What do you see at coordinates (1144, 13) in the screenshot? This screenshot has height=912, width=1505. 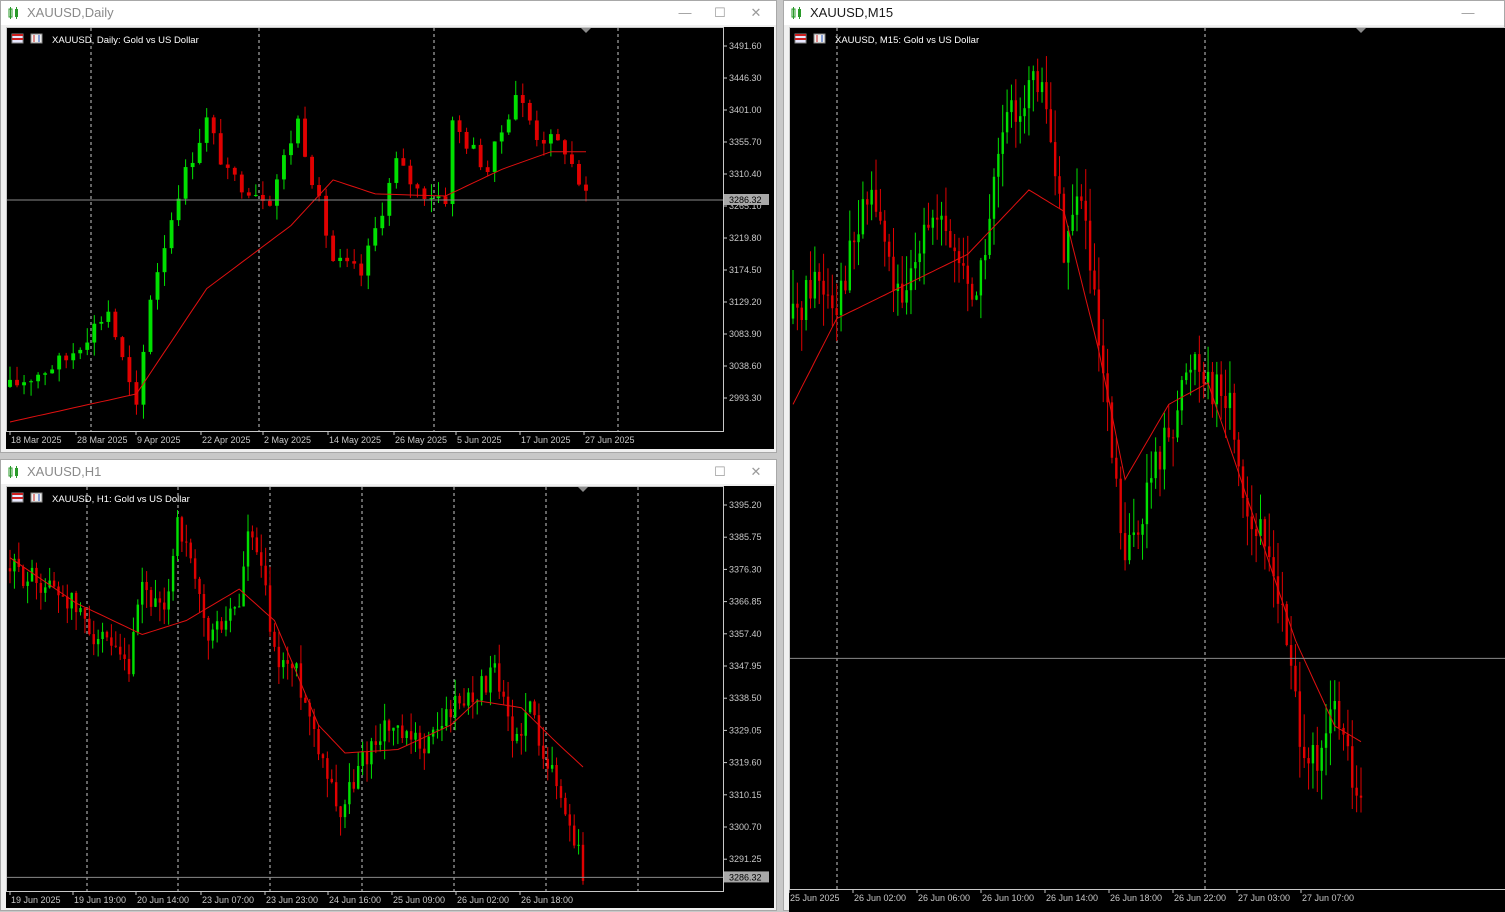 I see `titlebar-m15: XAUUSD,M15 —` at bounding box center [1144, 13].